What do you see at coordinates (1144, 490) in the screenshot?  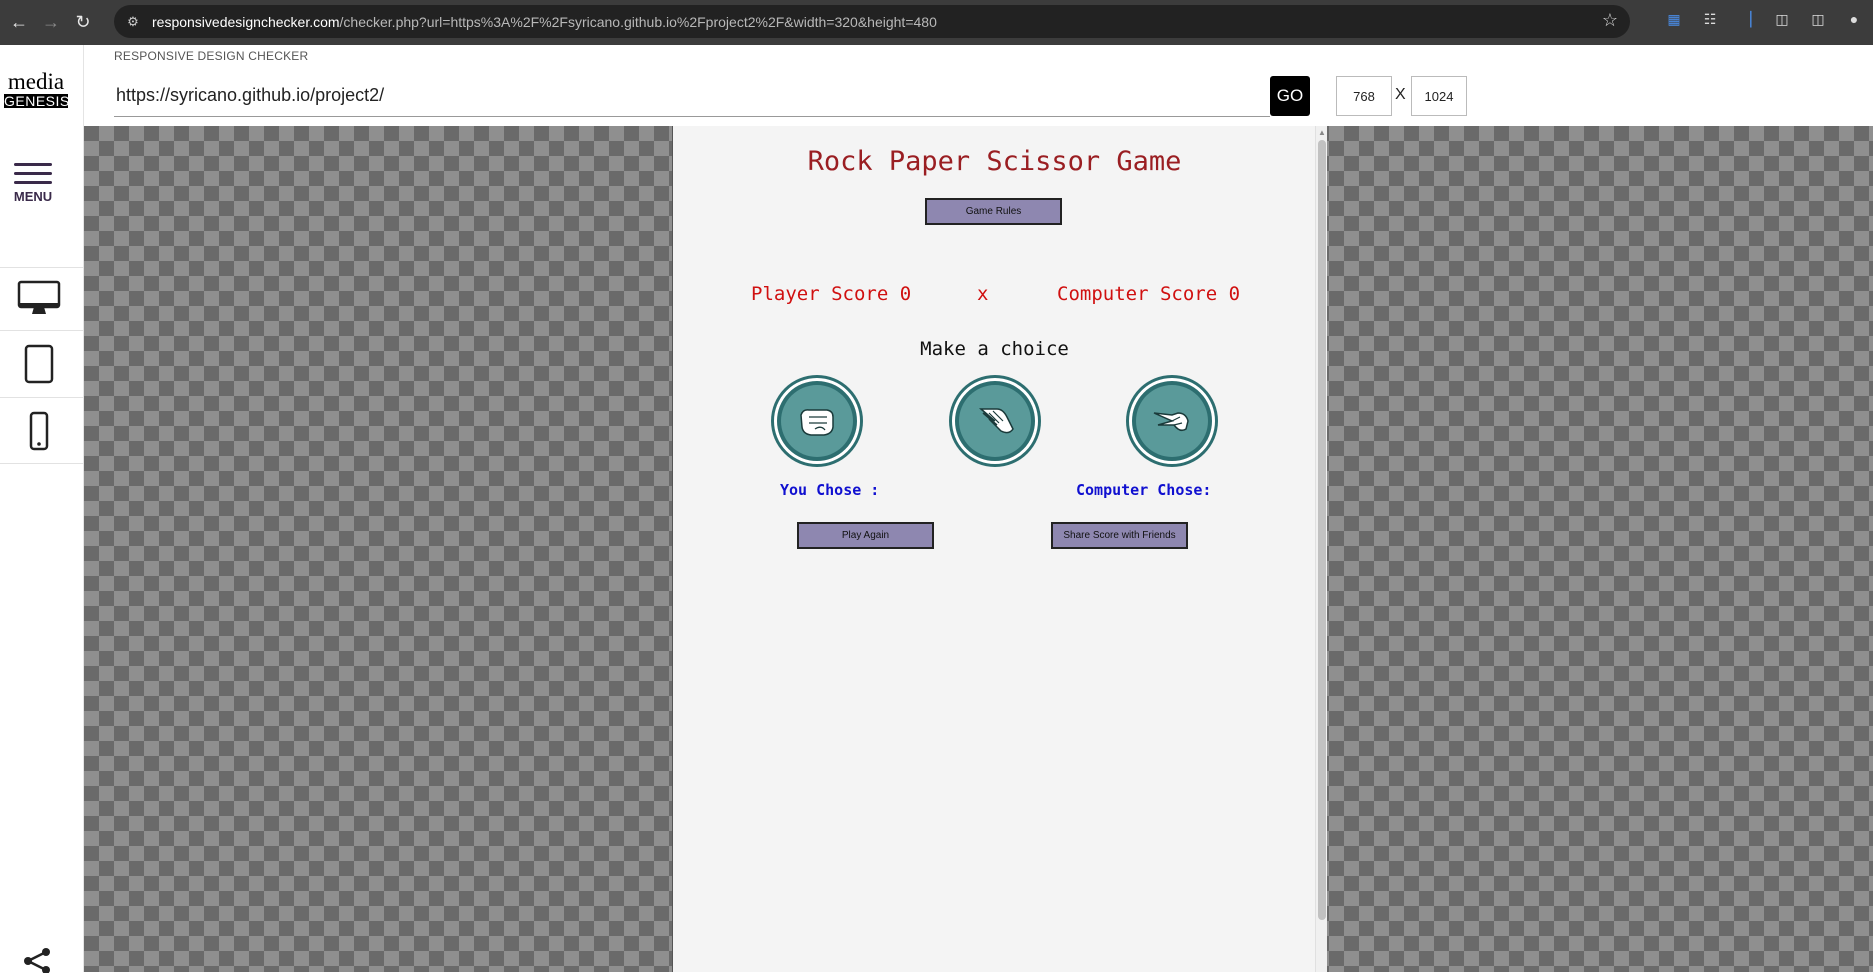 I see `computer-chose-label: Computer Chose:` at bounding box center [1144, 490].